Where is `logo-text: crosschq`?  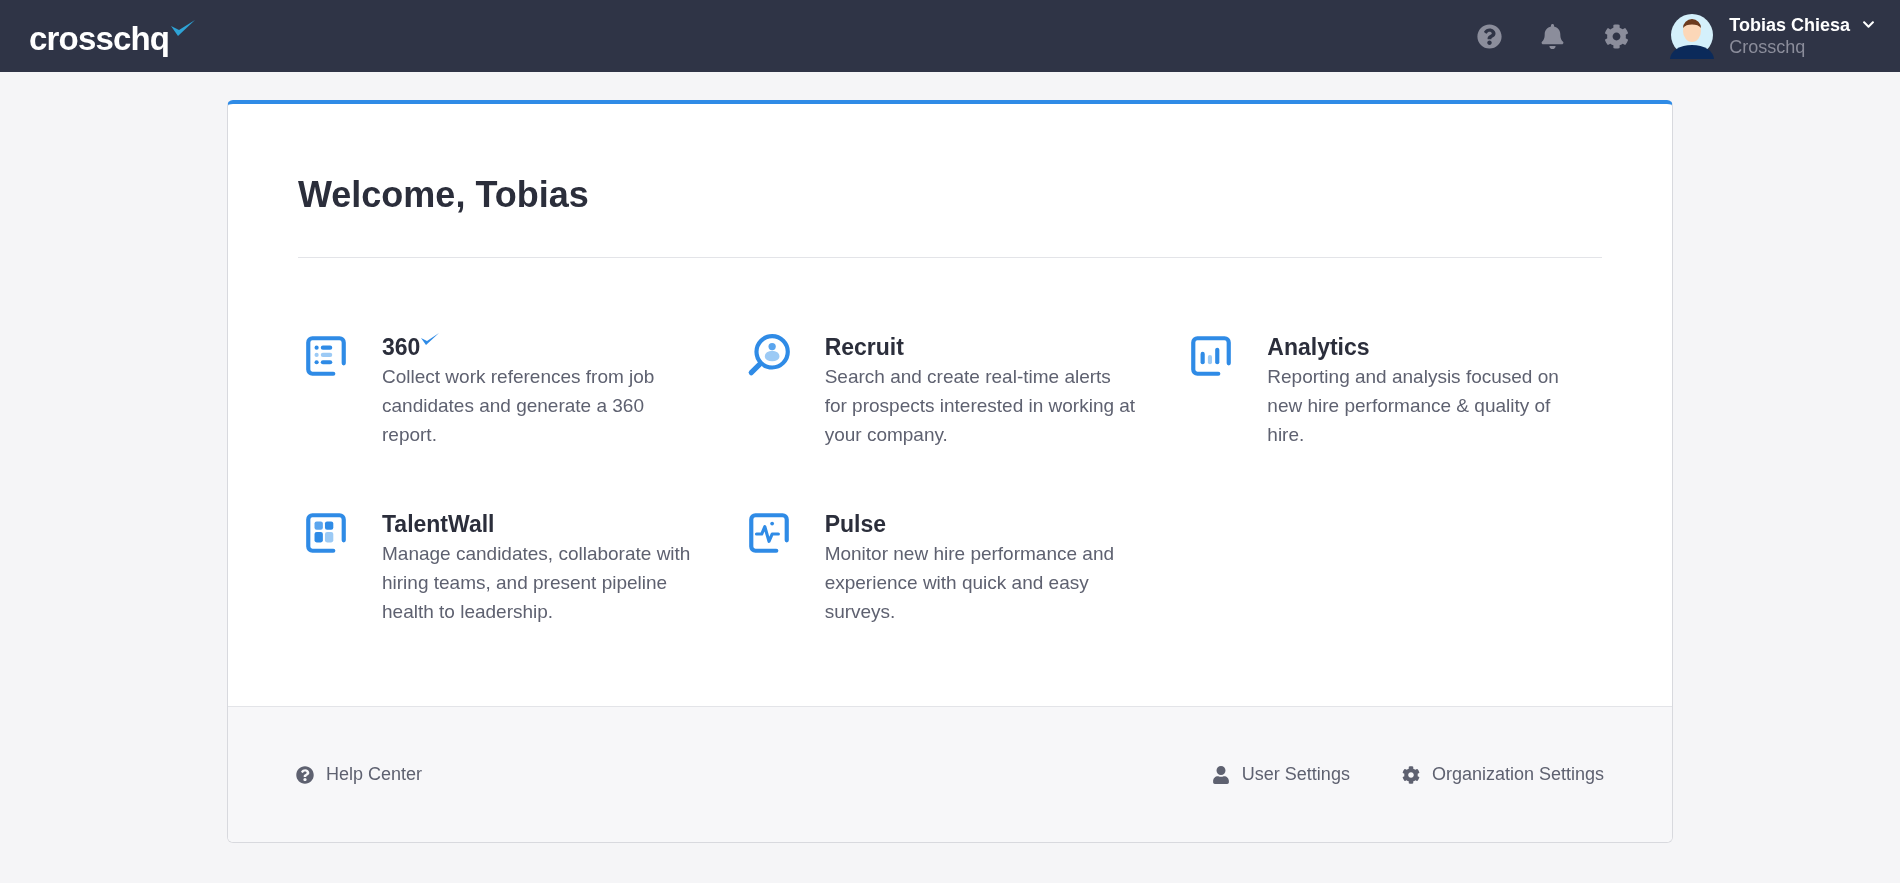
logo-text: crosschq is located at coordinates (99, 36).